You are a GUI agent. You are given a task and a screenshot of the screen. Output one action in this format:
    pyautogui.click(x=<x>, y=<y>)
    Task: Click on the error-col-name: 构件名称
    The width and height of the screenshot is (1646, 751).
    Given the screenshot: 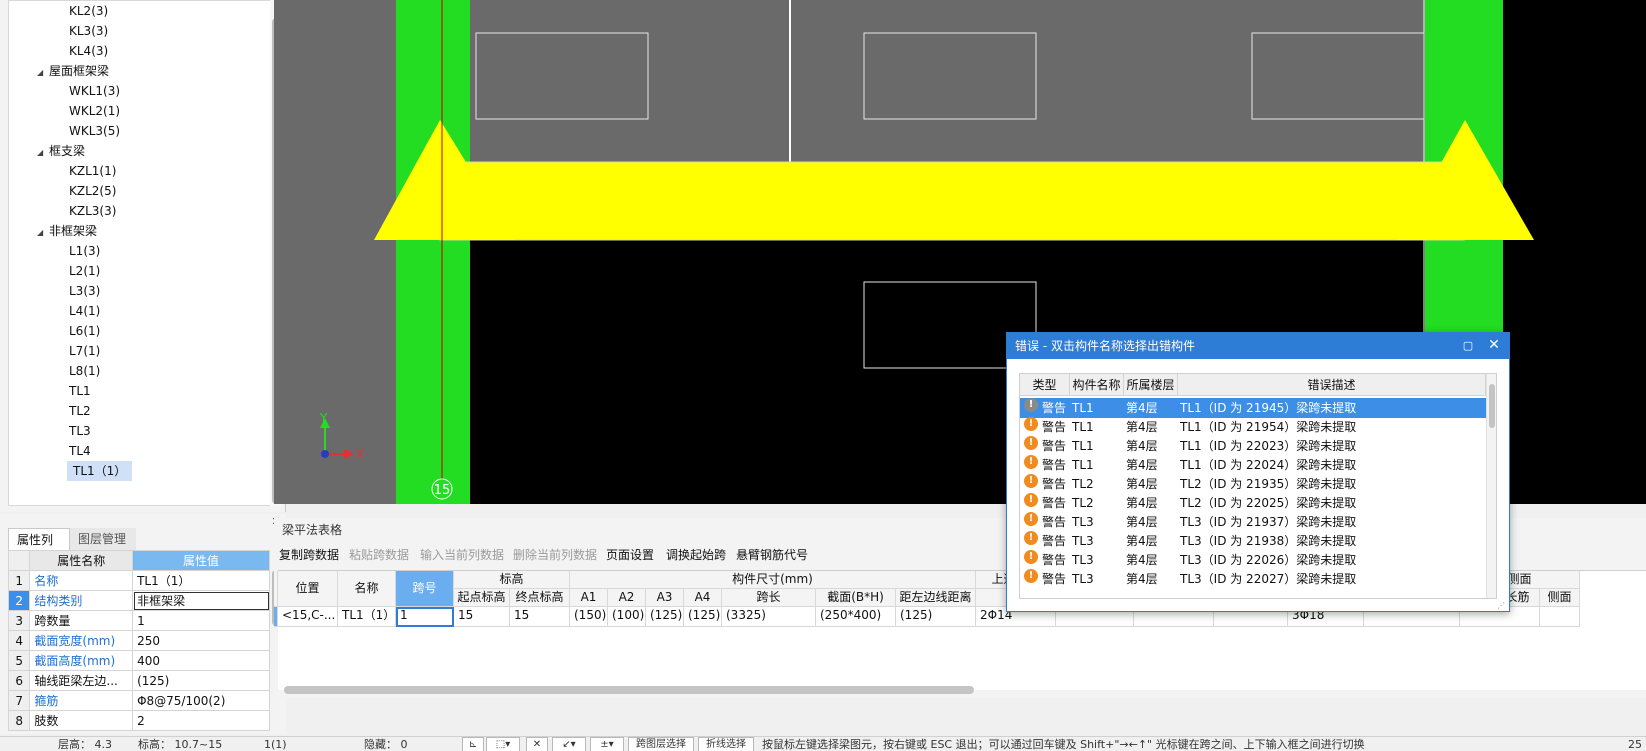 What is the action you would take?
    pyautogui.click(x=1097, y=385)
    